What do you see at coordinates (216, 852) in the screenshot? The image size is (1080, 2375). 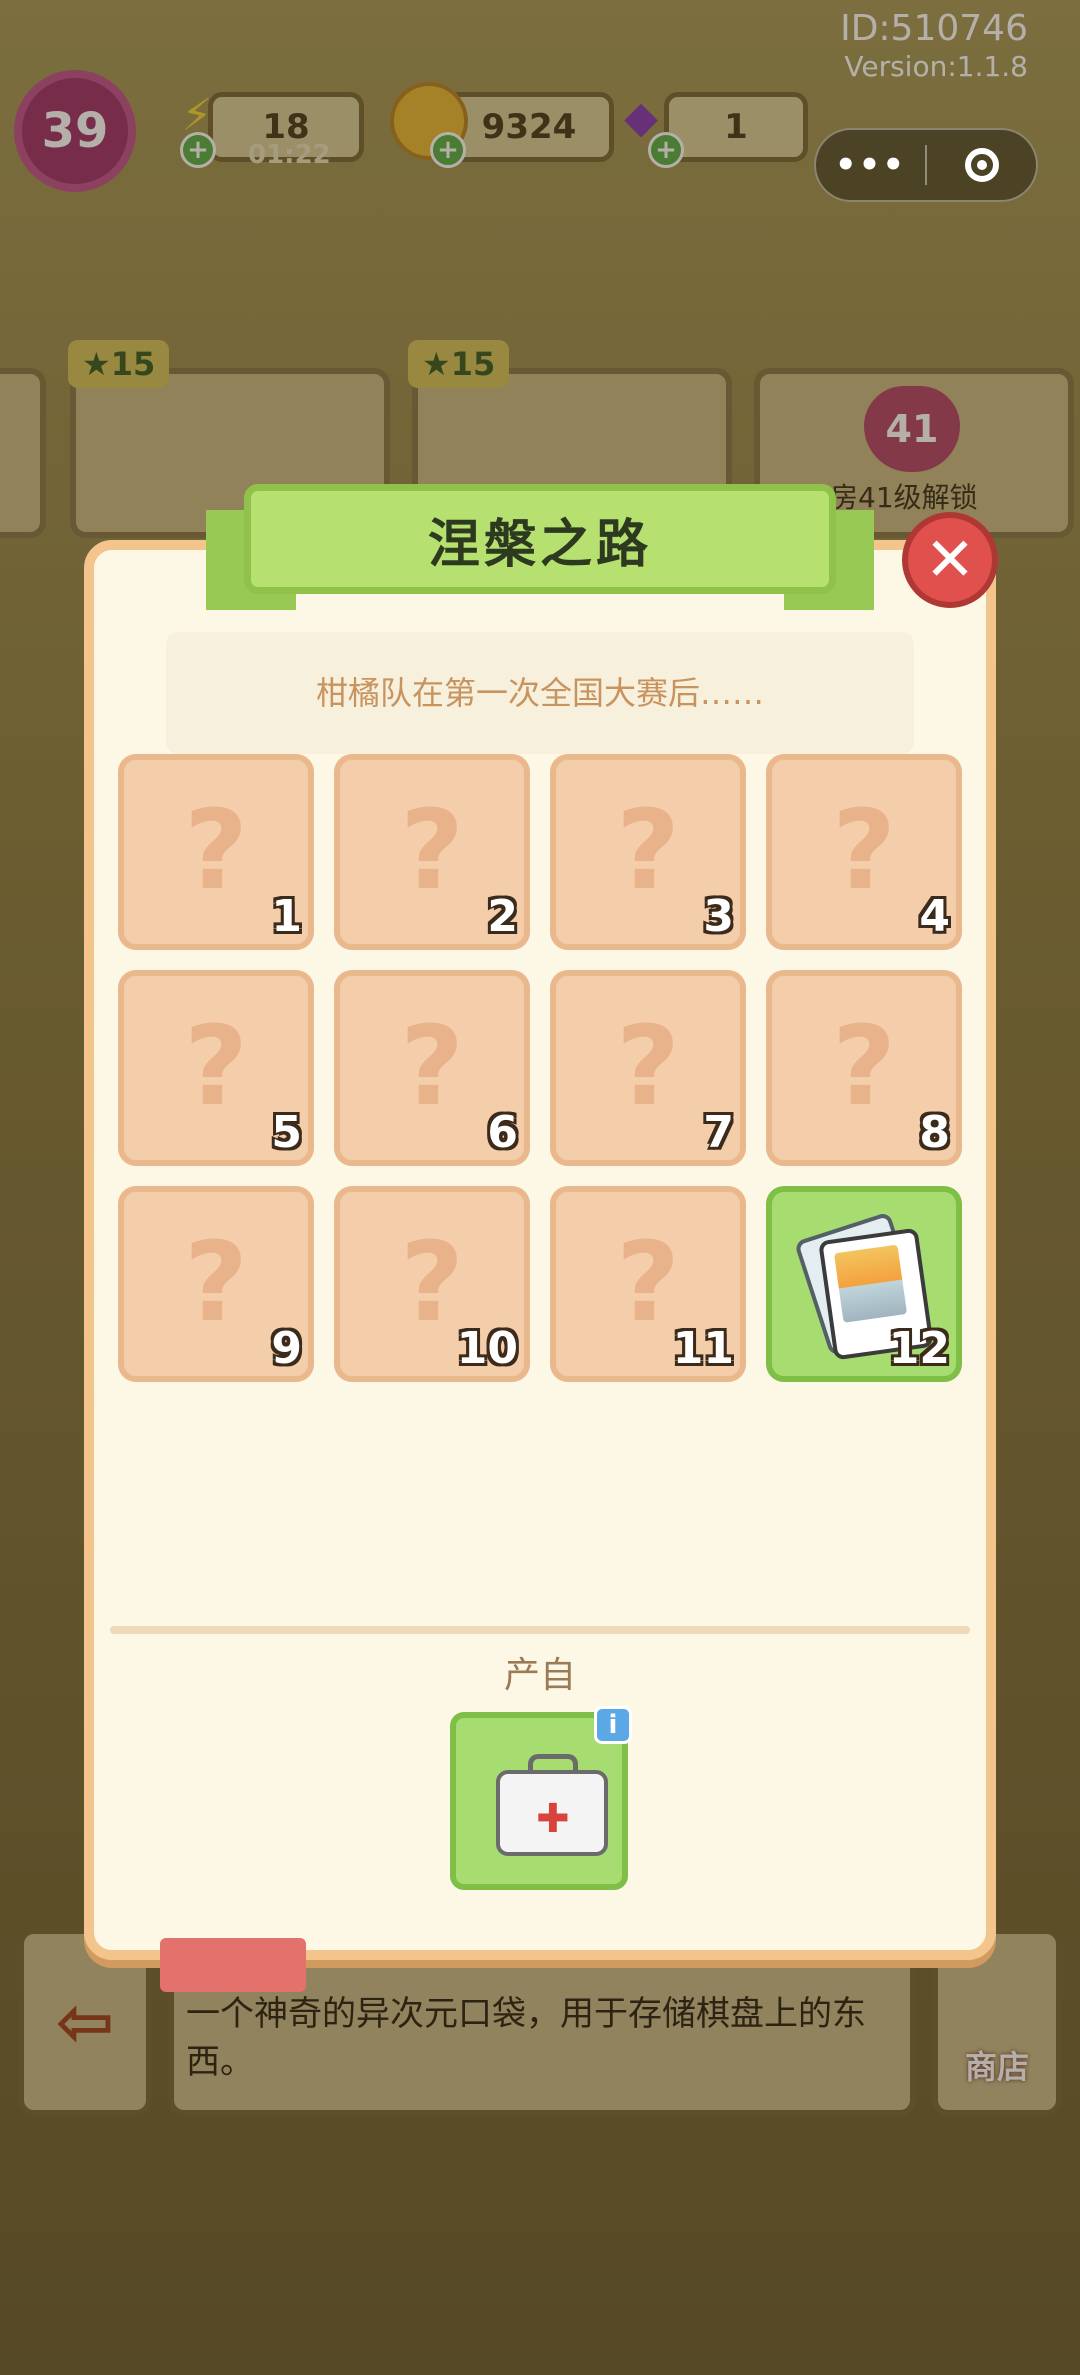 I see `story-tile-1: ? 1` at bounding box center [216, 852].